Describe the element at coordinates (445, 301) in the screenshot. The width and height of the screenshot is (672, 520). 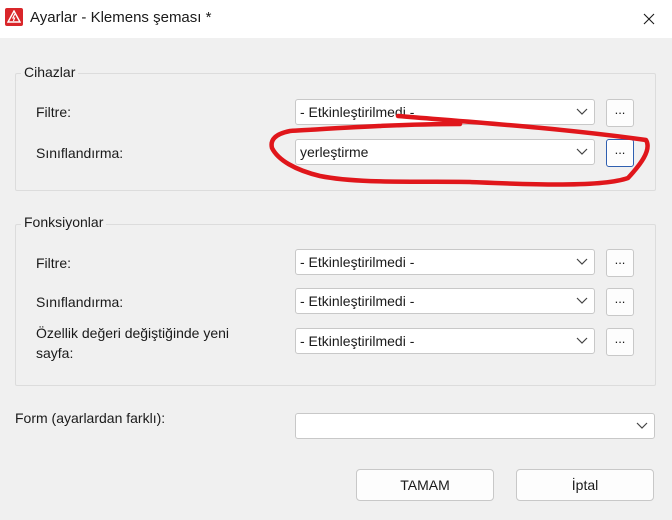
I see `functions-classification-select: - Etkinleştirilmedi -` at that location.